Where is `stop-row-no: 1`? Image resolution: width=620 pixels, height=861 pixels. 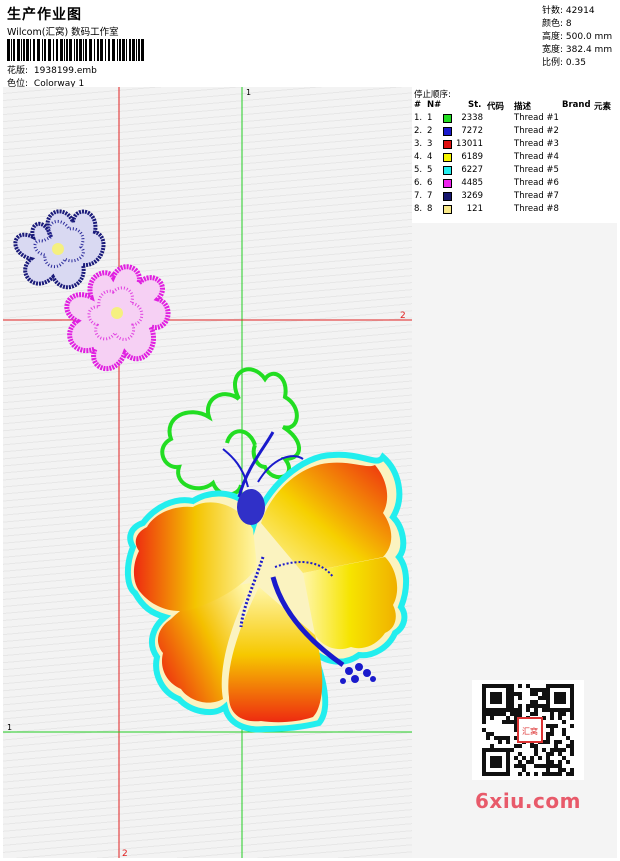
stop-row-no: 1 is located at coordinates (430, 118).